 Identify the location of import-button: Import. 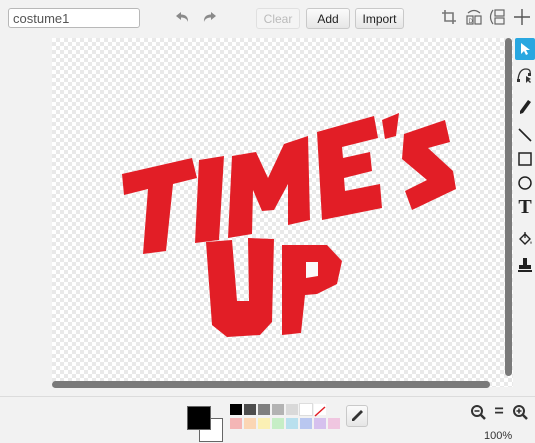
(379, 18).